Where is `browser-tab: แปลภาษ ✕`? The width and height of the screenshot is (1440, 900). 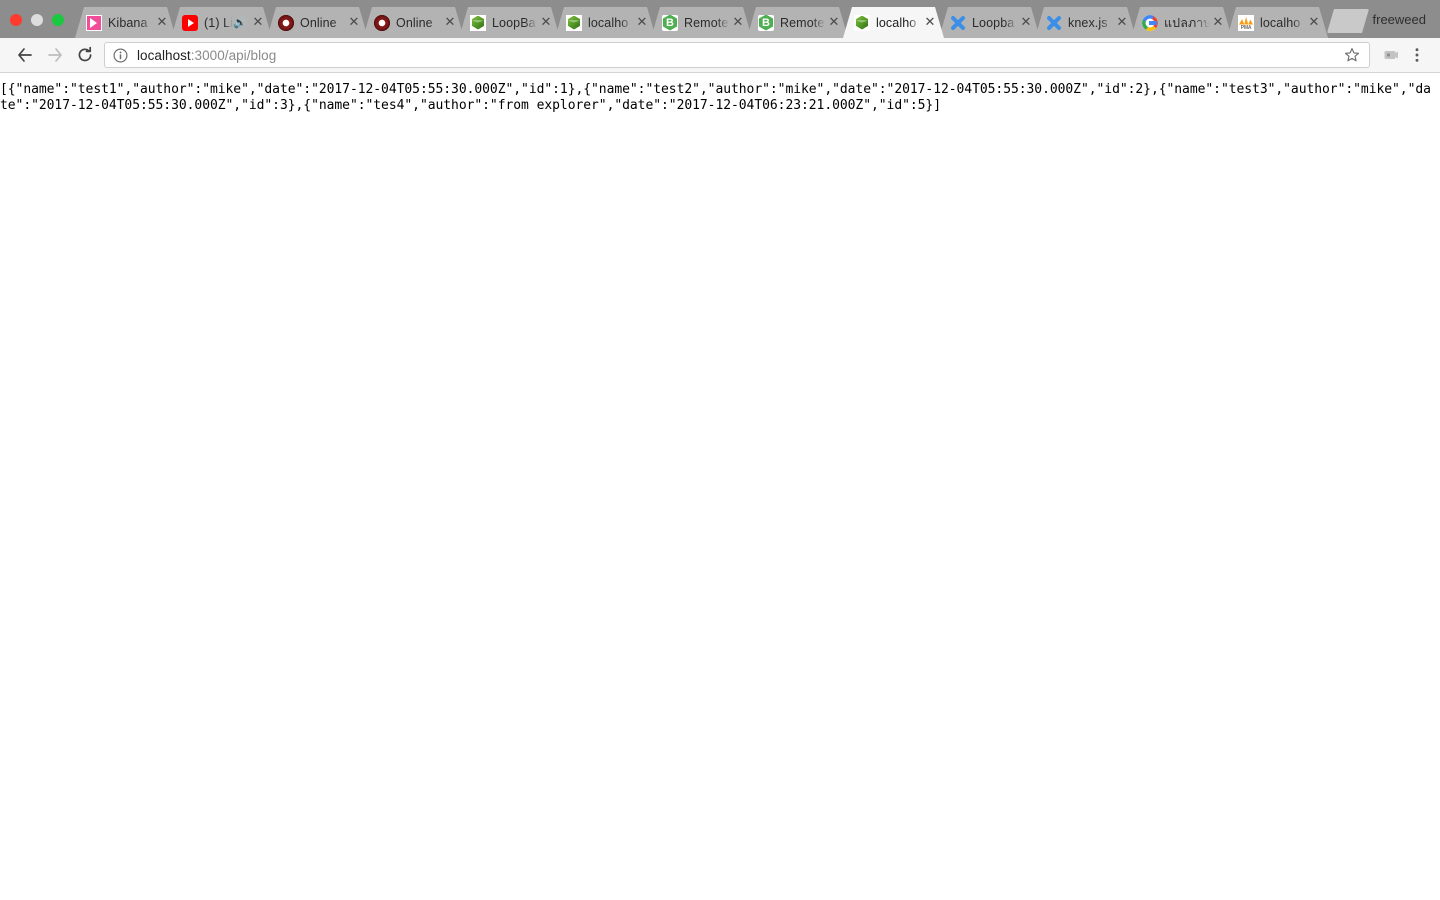
browser-tab: แปลภาษ ✕ is located at coordinates (1181, 22).